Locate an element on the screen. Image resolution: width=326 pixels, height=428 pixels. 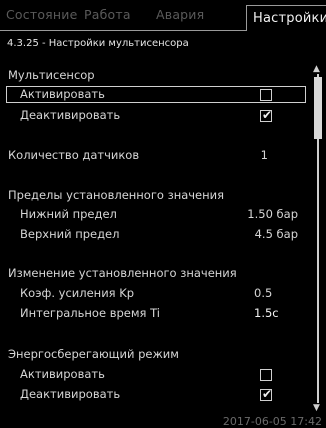
checkbox-energy-deactivate: ✔ is located at coordinates (266, 394).